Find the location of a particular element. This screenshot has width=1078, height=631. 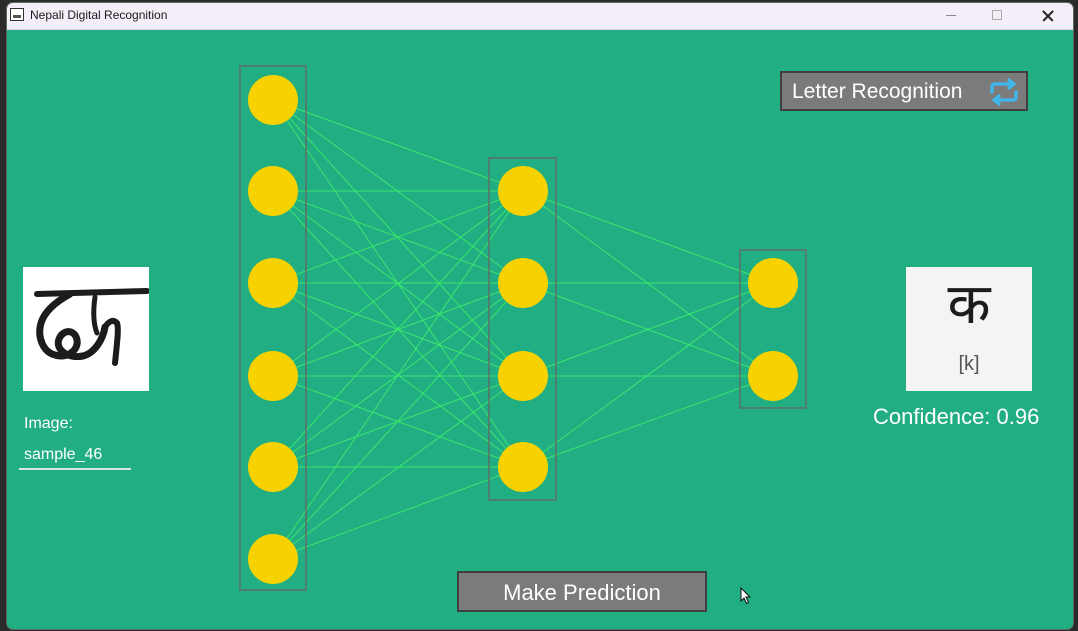

sample-name-field: sample_46 is located at coordinates (75, 455).